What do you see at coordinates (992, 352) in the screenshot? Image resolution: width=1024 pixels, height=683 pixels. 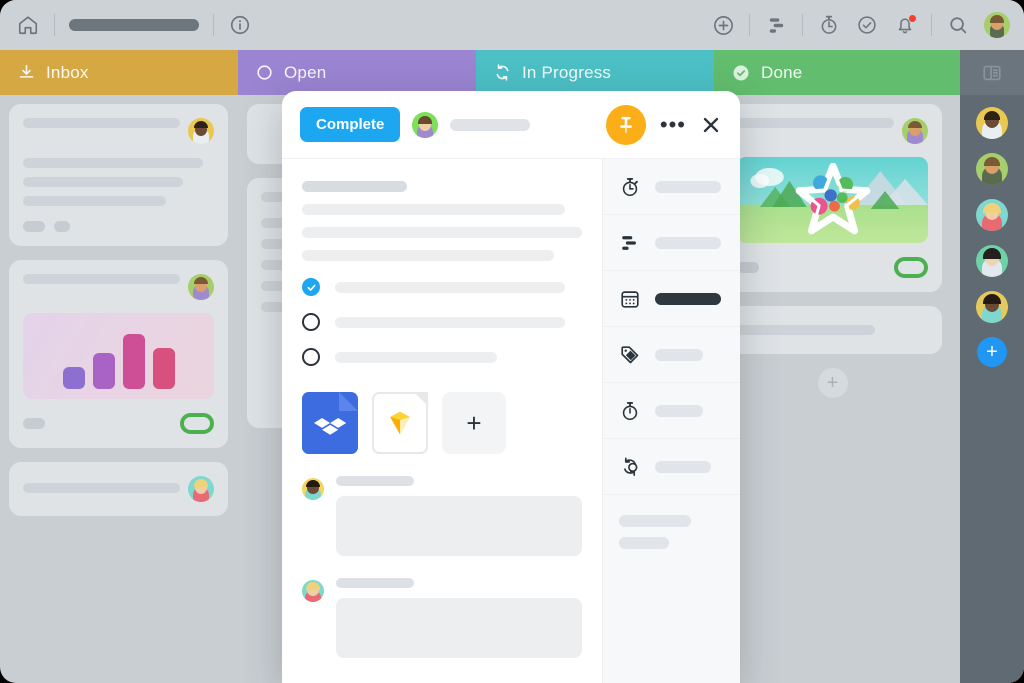 I see `add-member-button: +` at bounding box center [992, 352].